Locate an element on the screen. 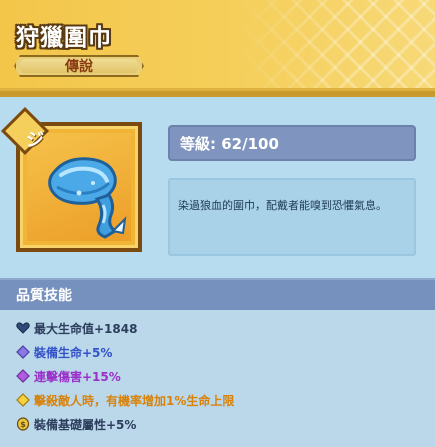 This screenshot has width=435, height=447. skill-text: 擊殺敵人時，有機率增加1%生命上限 is located at coordinates (134, 400).